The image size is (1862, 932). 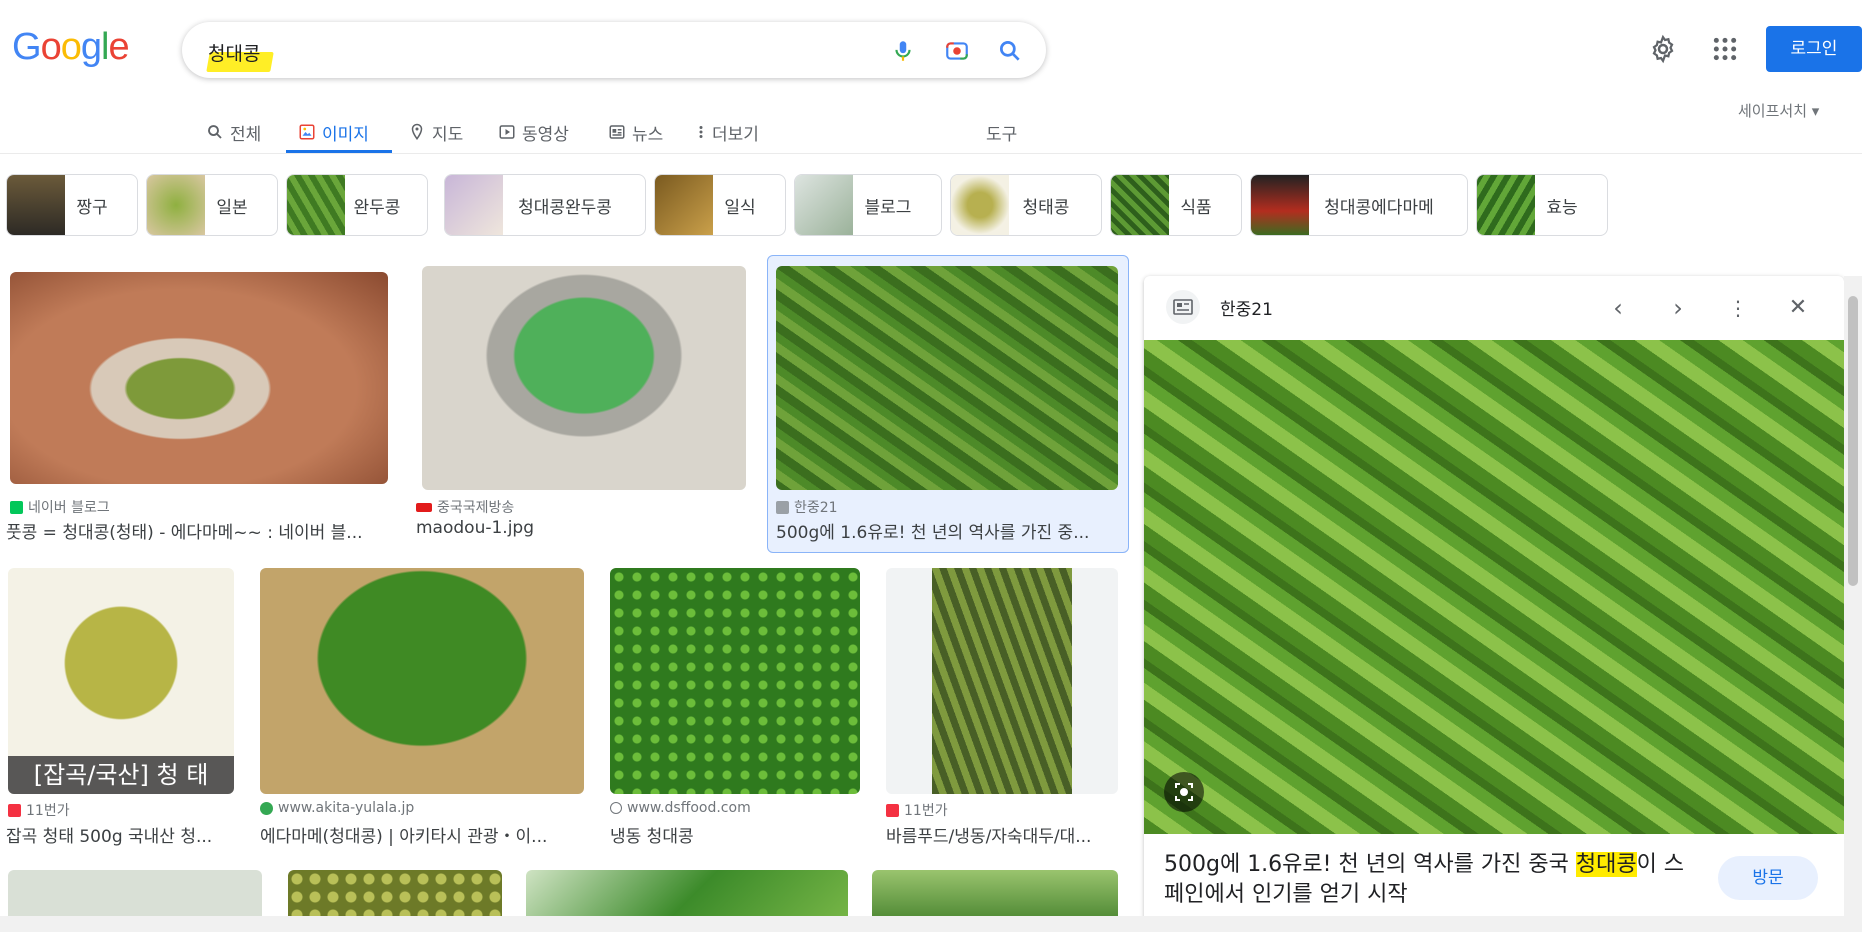 I want to click on lens-search-button, so click(x=1184, y=792).